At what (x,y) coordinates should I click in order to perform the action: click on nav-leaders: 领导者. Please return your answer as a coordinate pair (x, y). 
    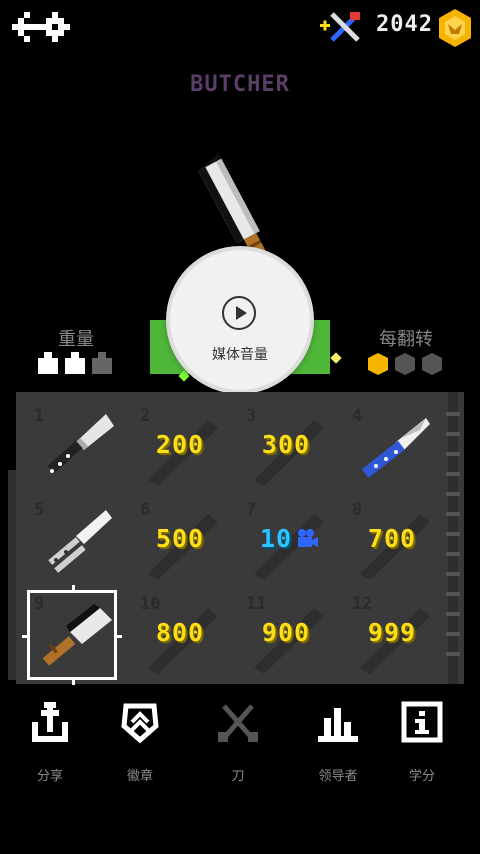
    Looking at the image, I should click on (338, 740).